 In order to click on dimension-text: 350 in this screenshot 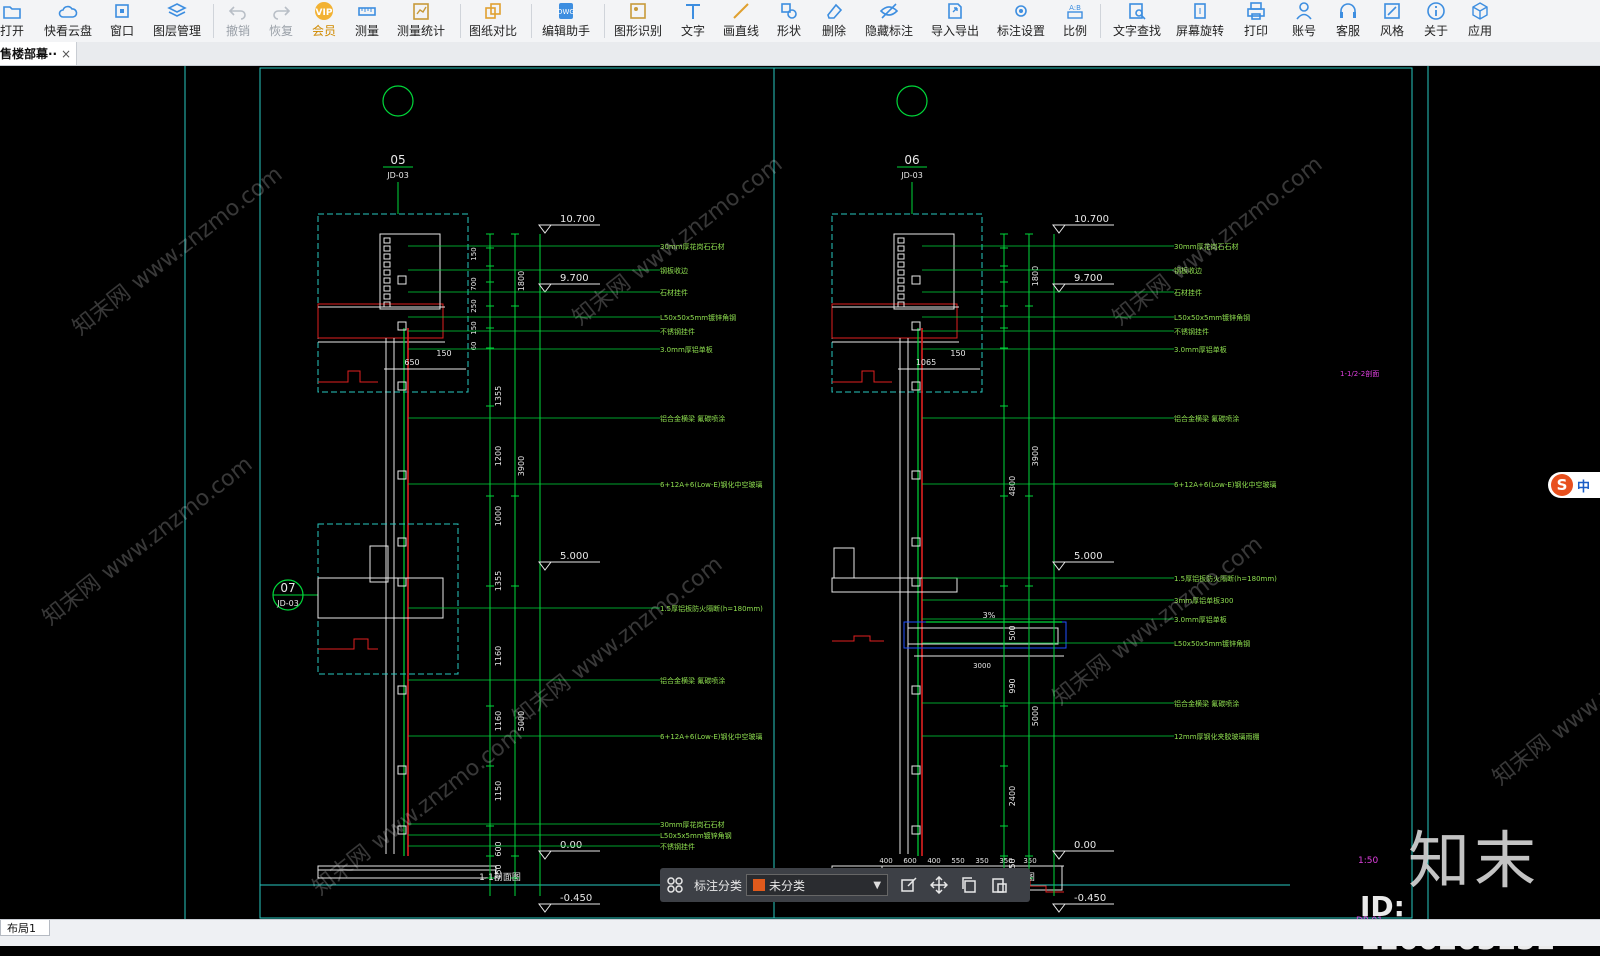, I will do `click(1029, 861)`.